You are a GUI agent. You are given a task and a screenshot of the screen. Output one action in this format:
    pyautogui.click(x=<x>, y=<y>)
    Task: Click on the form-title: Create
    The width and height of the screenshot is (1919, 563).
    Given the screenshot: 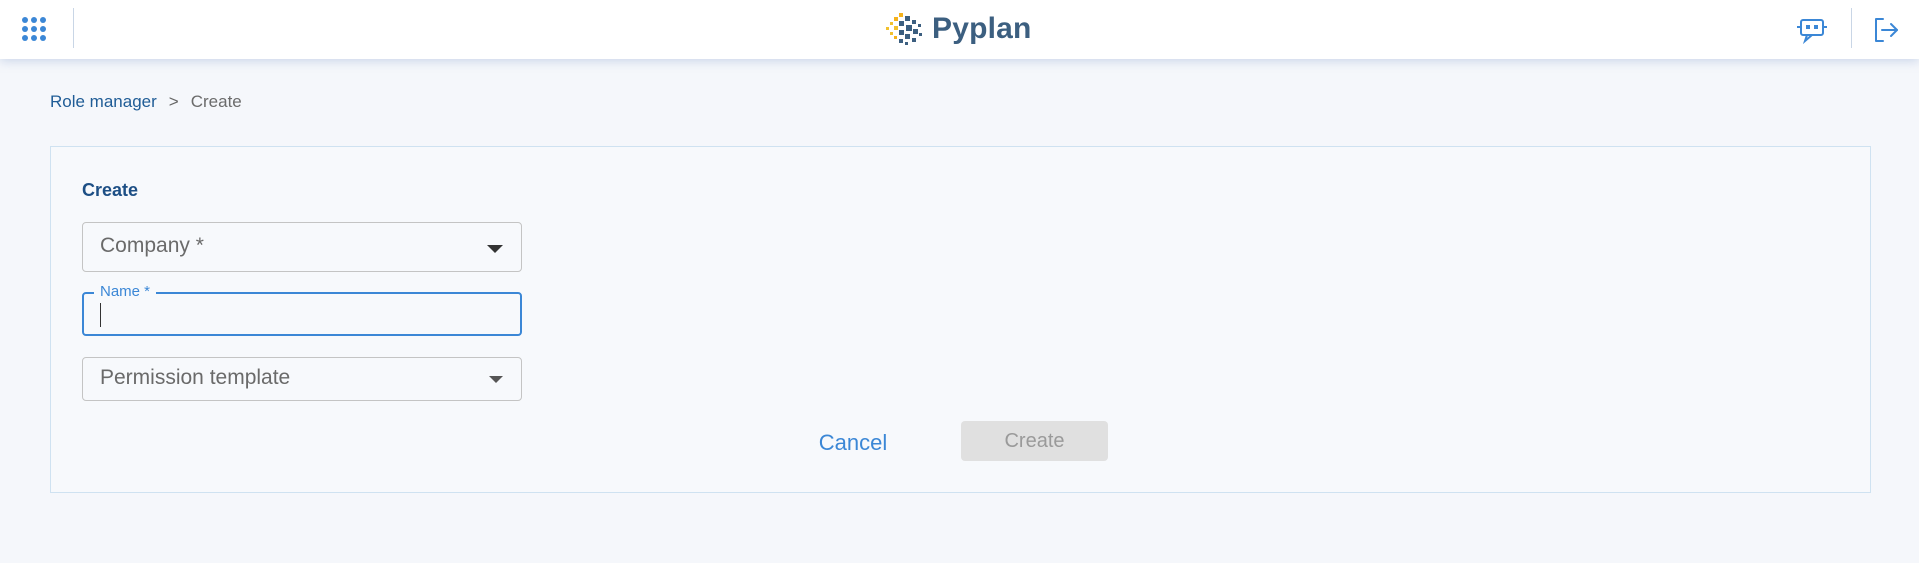 What is the action you would take?
    pyautogui.click(x=110, y=190)
    